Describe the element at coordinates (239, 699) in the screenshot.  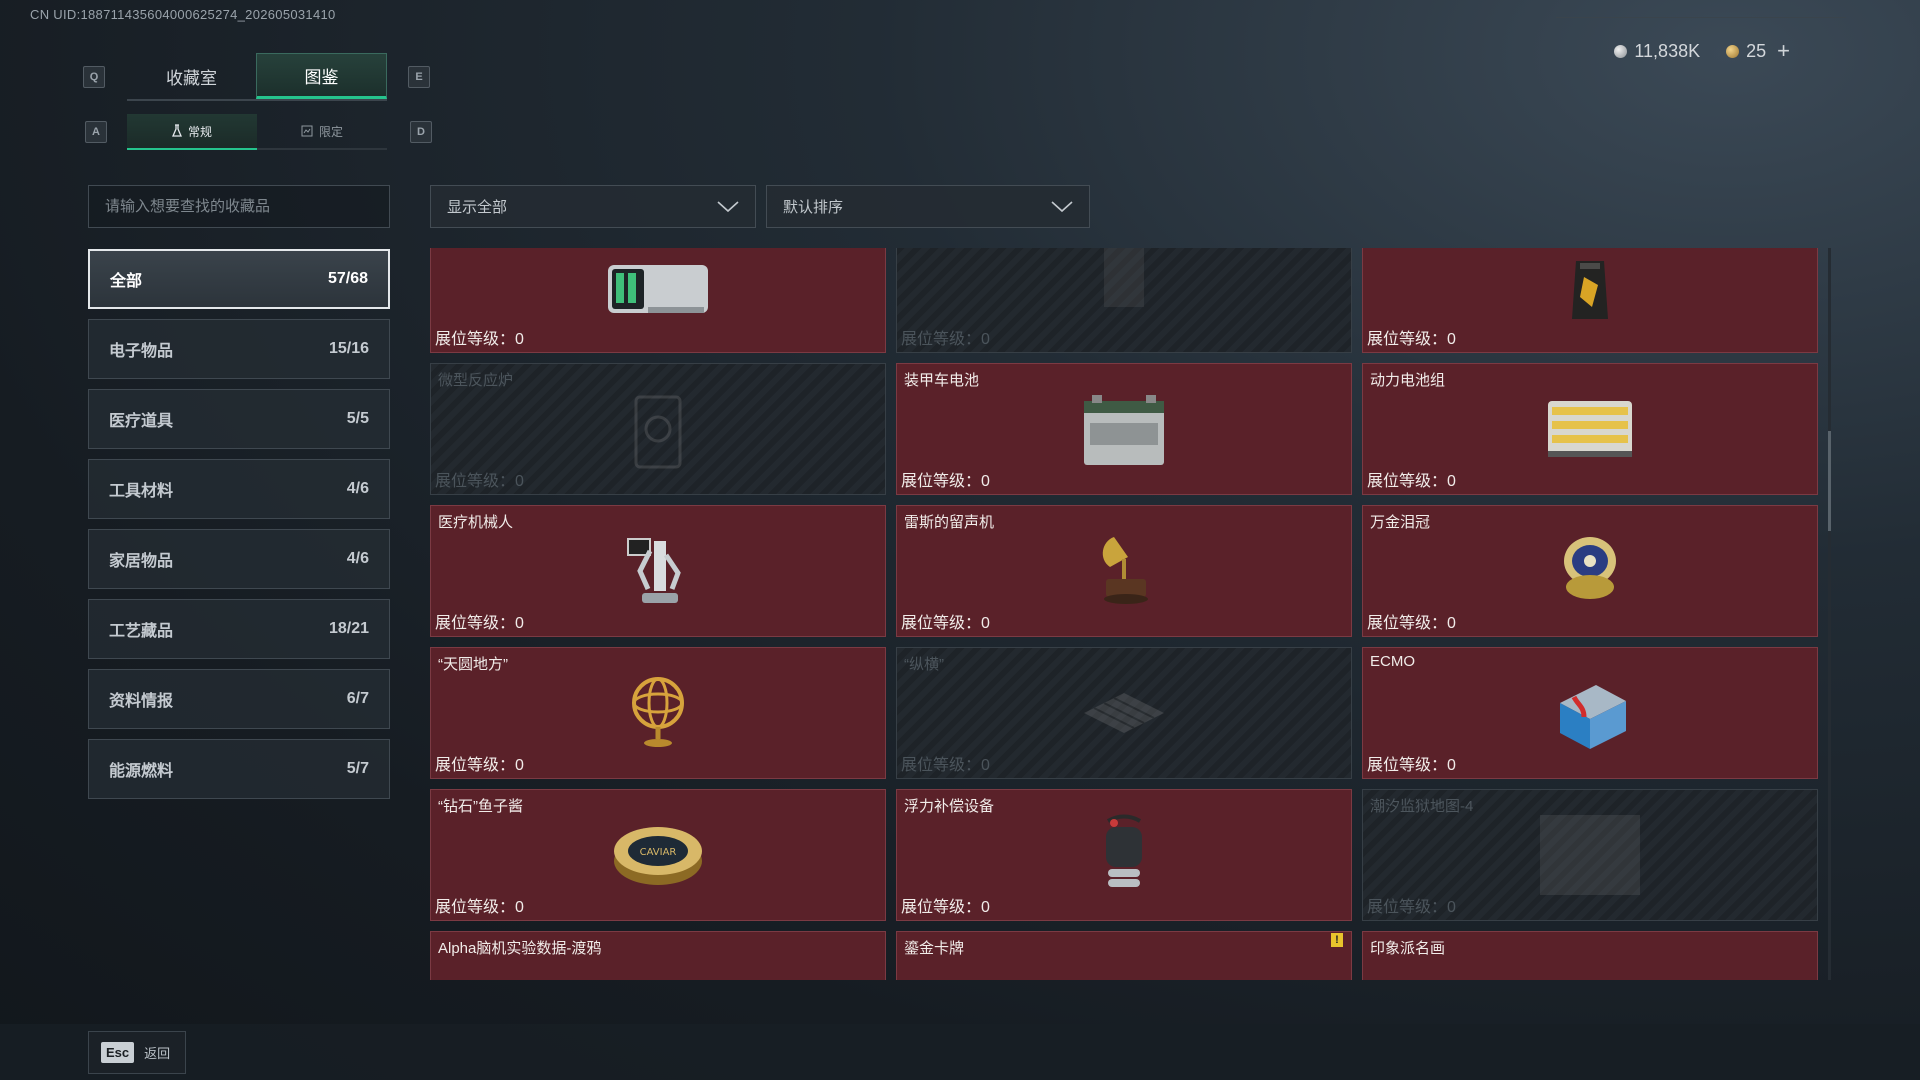
I see `category-intel: 资料情报 6/7` at that location.